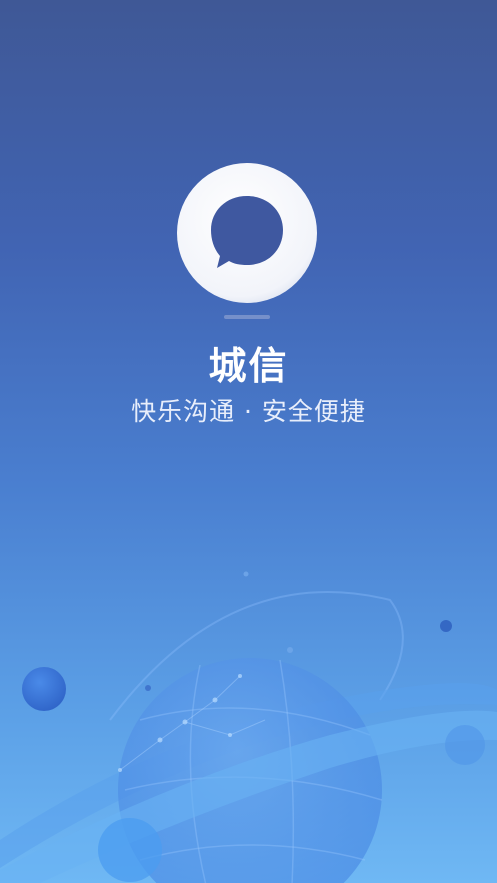 The height and width of the screenshot is (883, 497). I want to click on logo-divider, so click(247, 317).